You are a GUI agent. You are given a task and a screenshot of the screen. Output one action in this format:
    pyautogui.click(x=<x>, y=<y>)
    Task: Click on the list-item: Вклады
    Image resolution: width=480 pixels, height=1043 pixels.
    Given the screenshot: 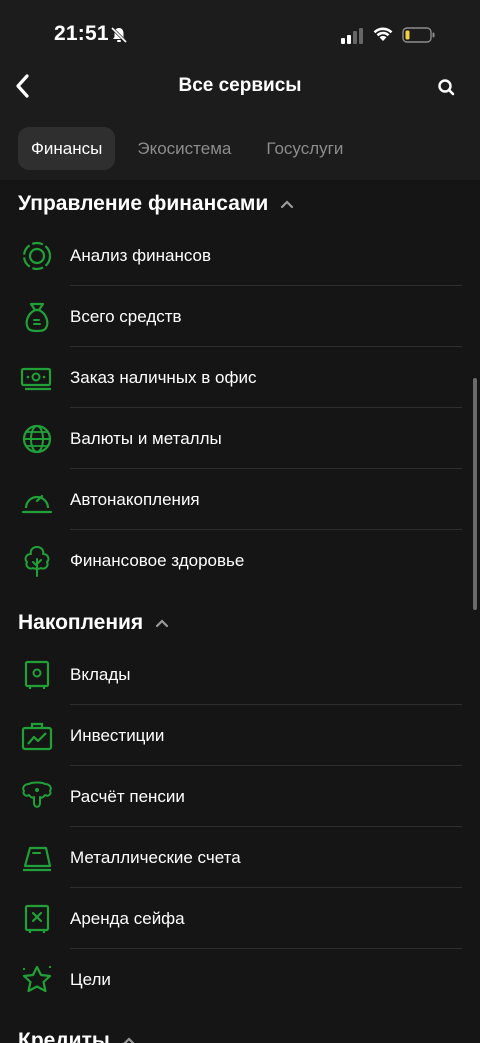 What is the action you would take?
    pyautogui.click(x=240, y=674)
    